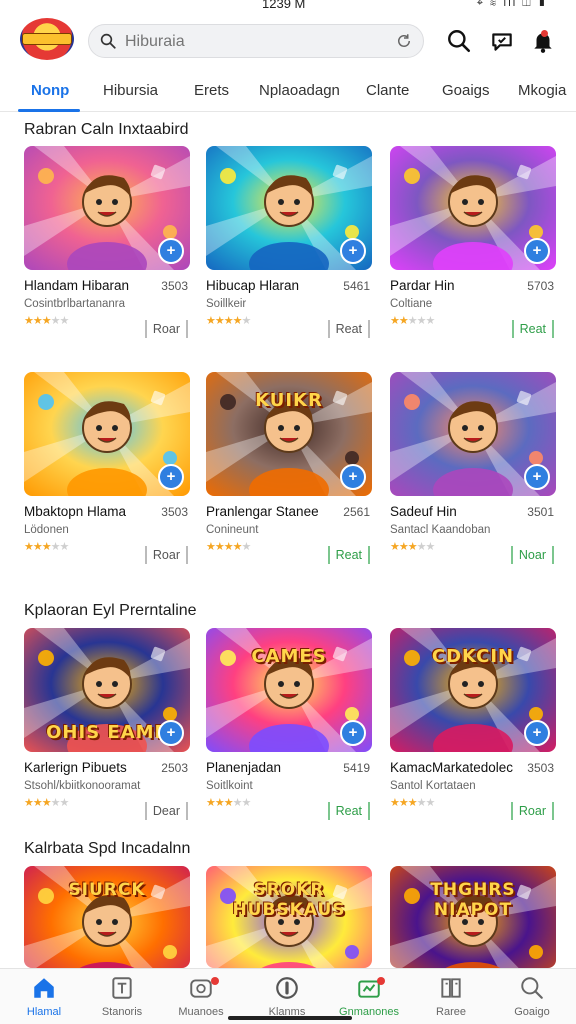 The width and height of the screenshot is (576, 1024). Describe the element at coordinates (540, 768) in the screenshot. I see `game-size: 3503` at that location.